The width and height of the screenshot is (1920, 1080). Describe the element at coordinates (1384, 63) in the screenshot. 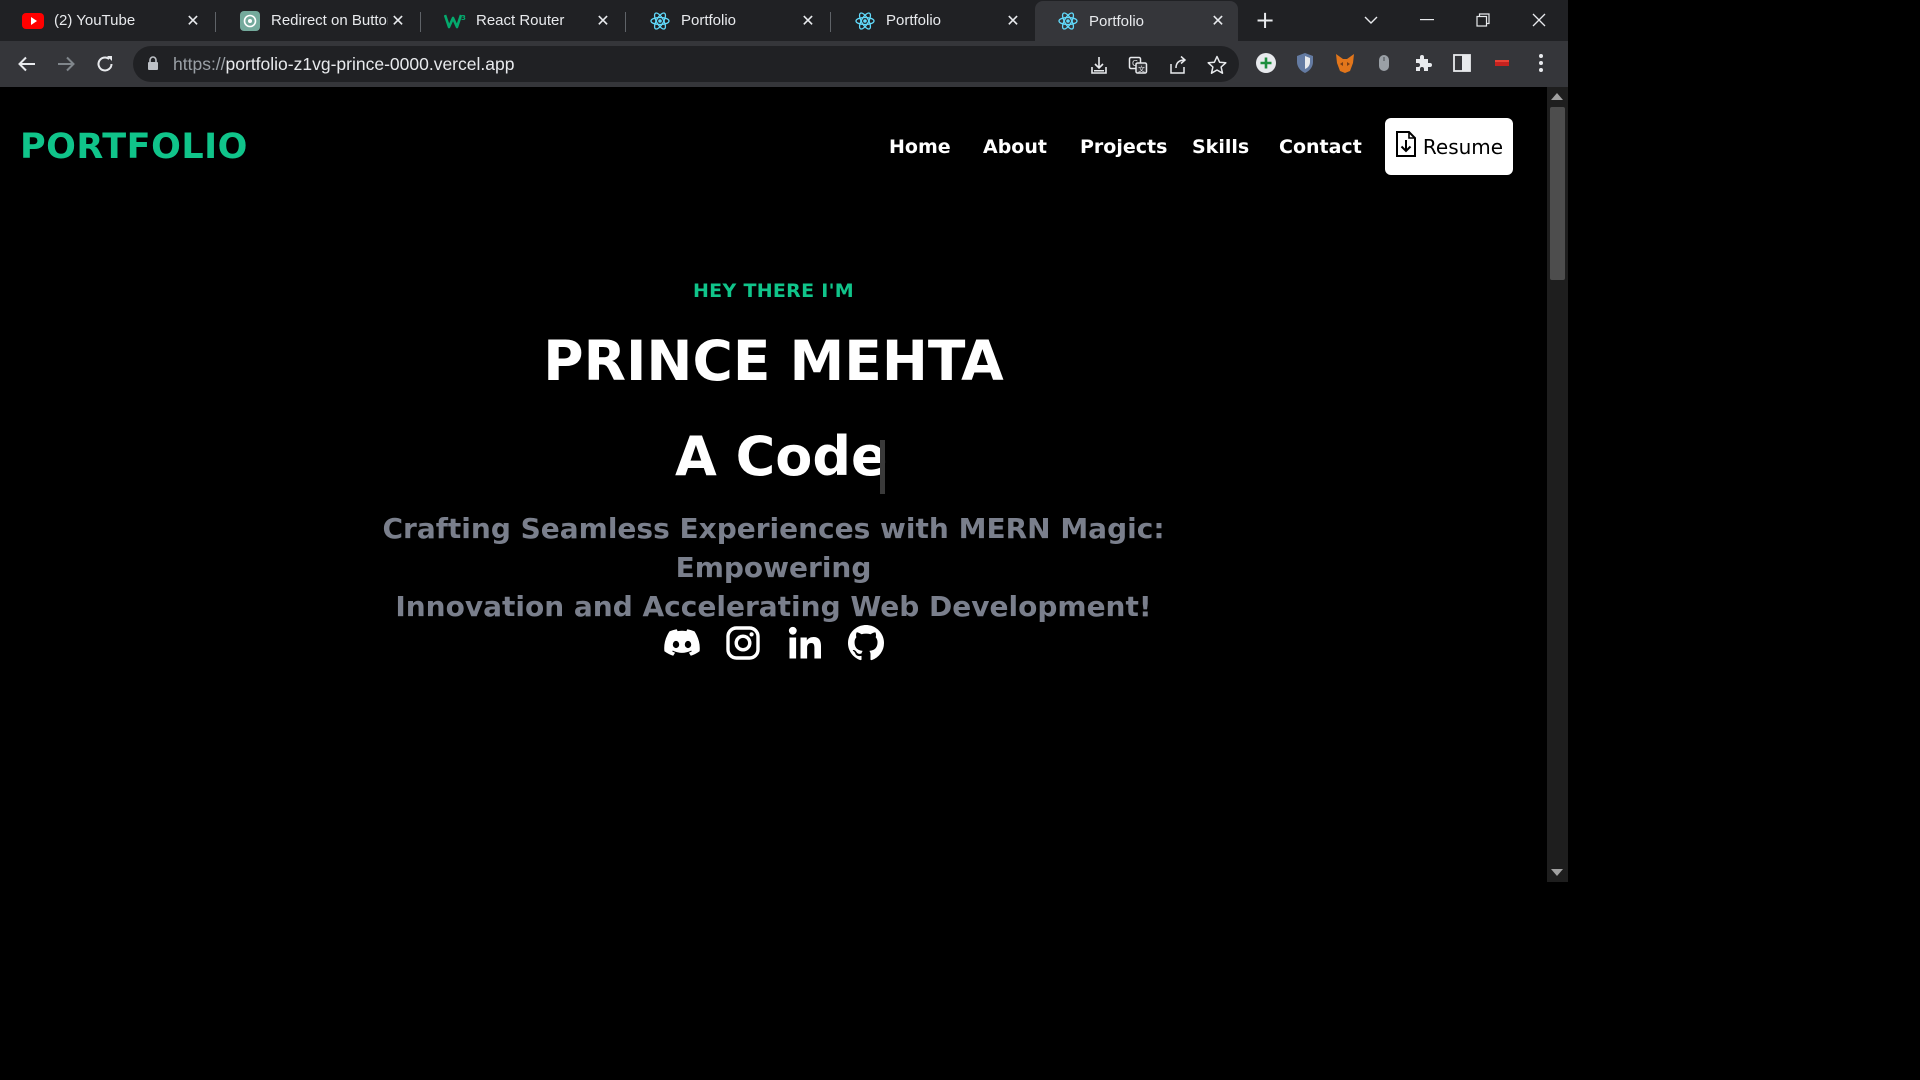

I see `mouse-extension-icon` at that location.